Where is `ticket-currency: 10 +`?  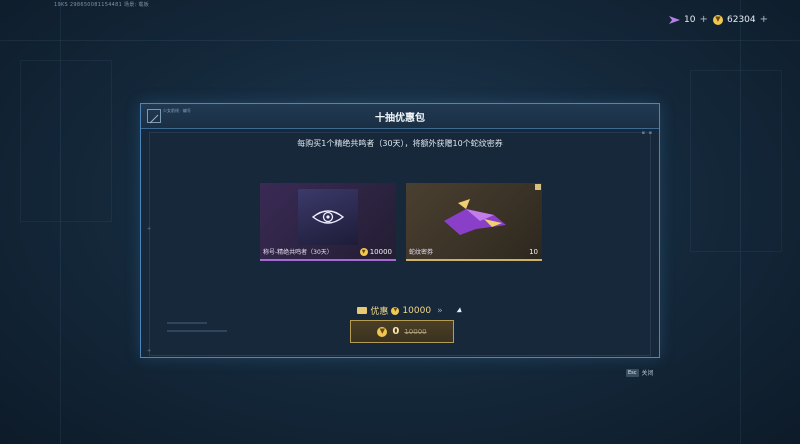 ticket-currency: 10 + is located at coordinates (688, 19).